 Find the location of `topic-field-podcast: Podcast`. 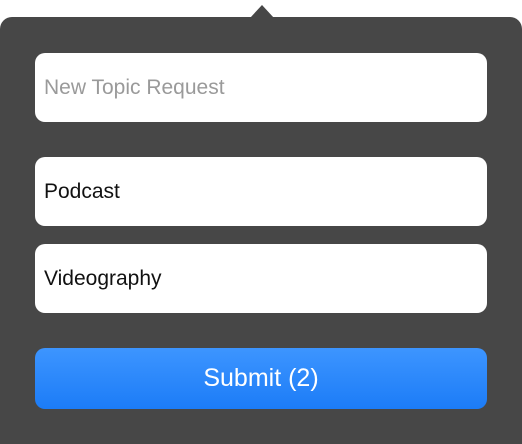

topic-field-podcast: Podcast is located at coordinates (261, 191).